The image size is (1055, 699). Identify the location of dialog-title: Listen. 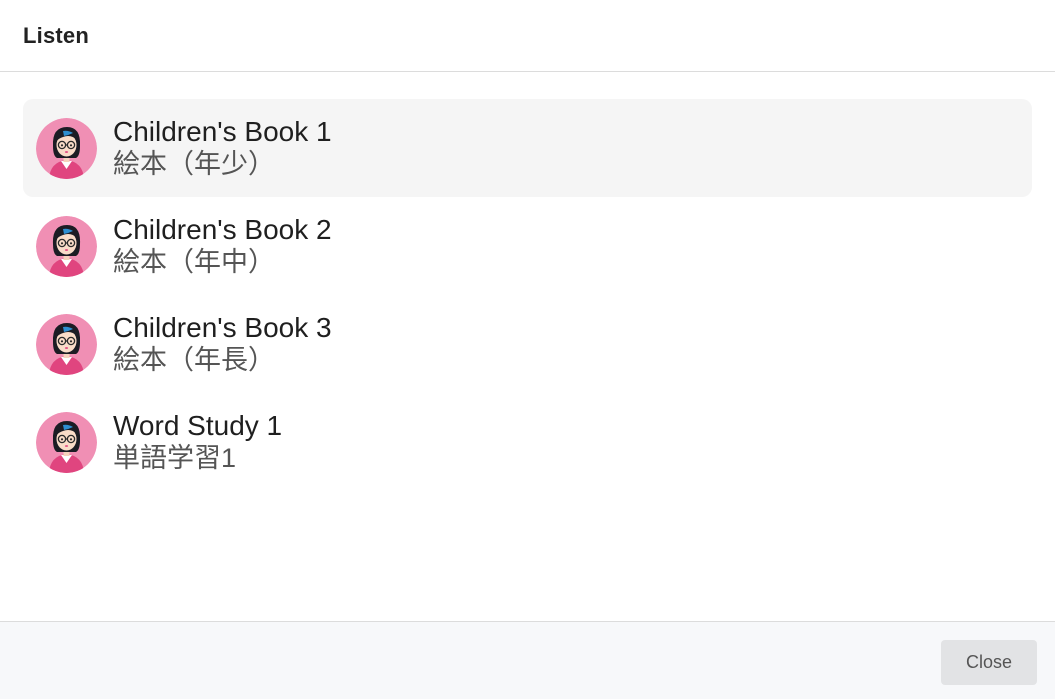
(56, 35).